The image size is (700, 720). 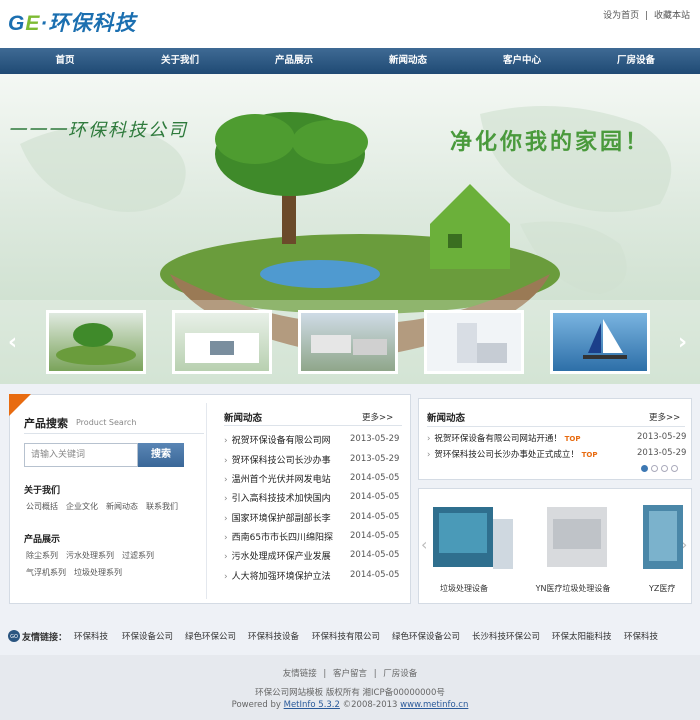 I want to click on nav-home: 首页, so click(x=65, y=61).